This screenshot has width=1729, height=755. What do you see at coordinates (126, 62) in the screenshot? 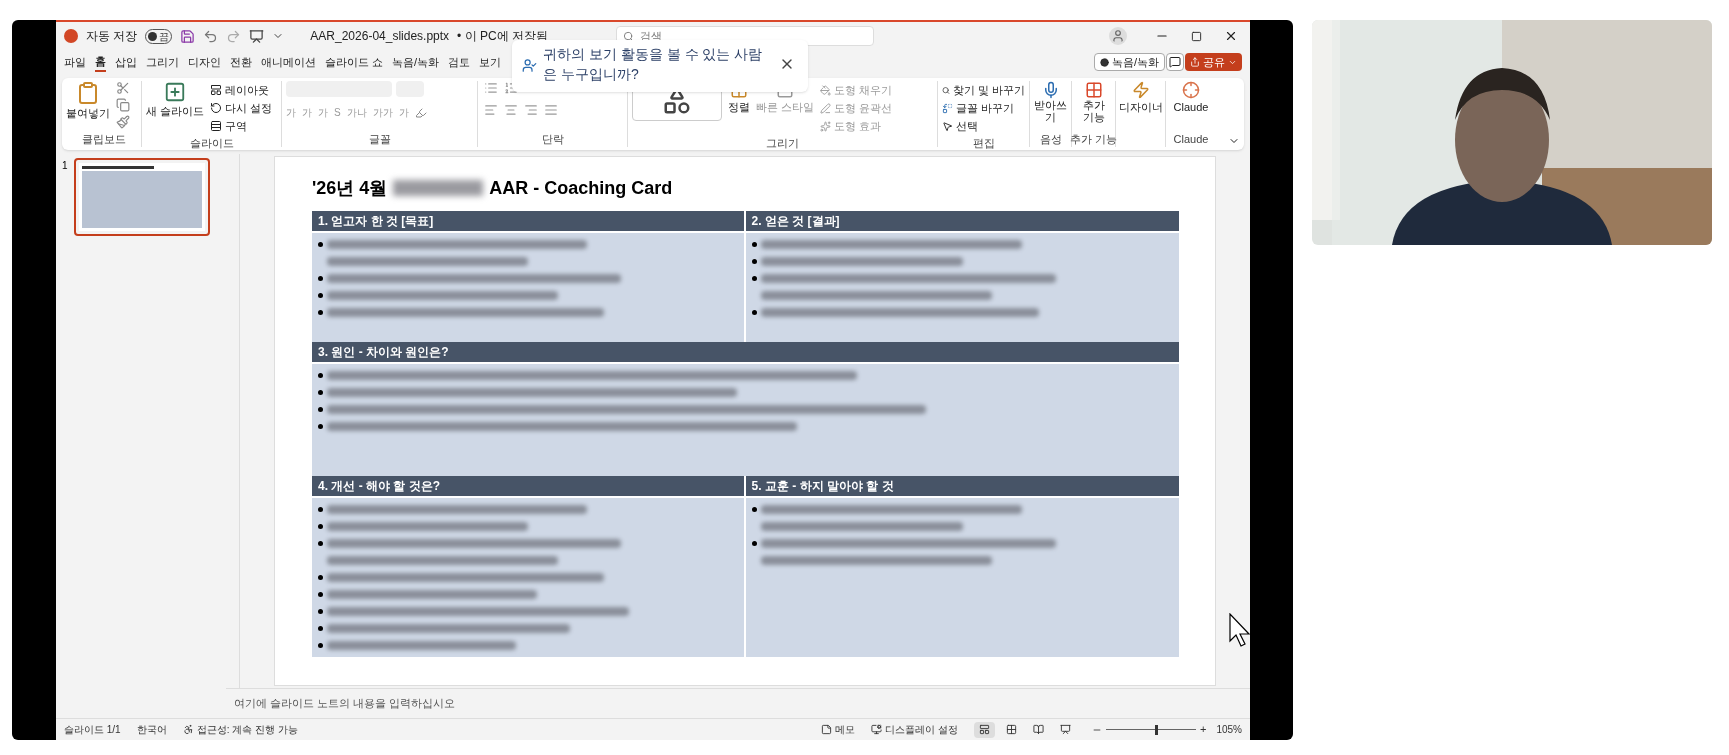
I see `ribbon-tab: 삽입` at bounding box center [126, 62].